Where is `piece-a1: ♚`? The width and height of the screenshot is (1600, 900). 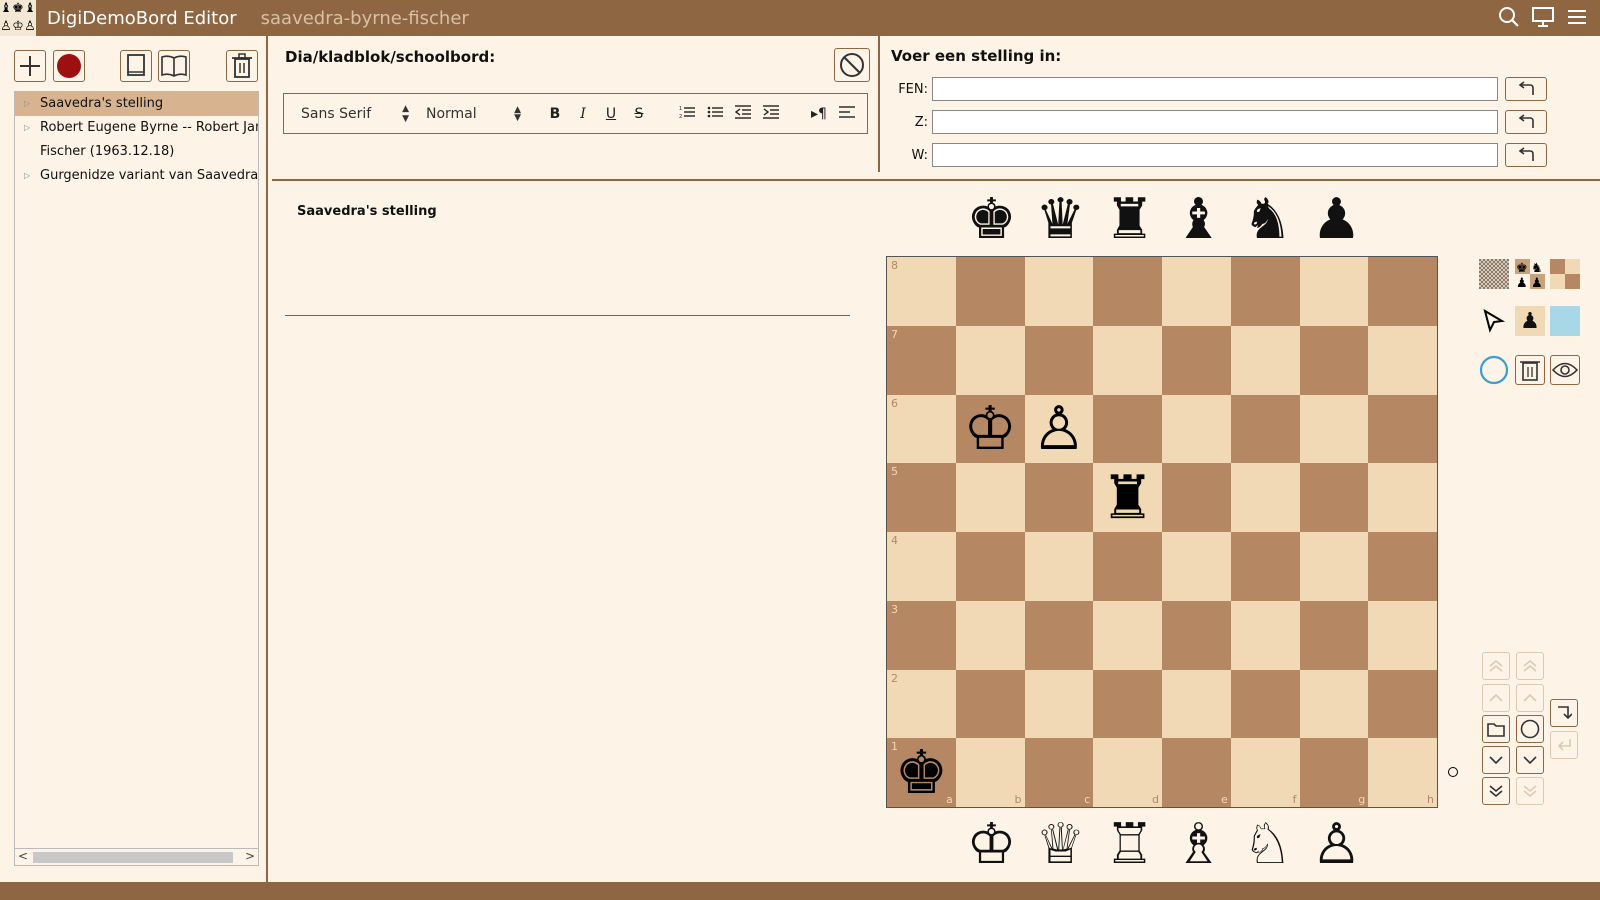
piece-a1: ♚ is located at coordinates (921, 773).